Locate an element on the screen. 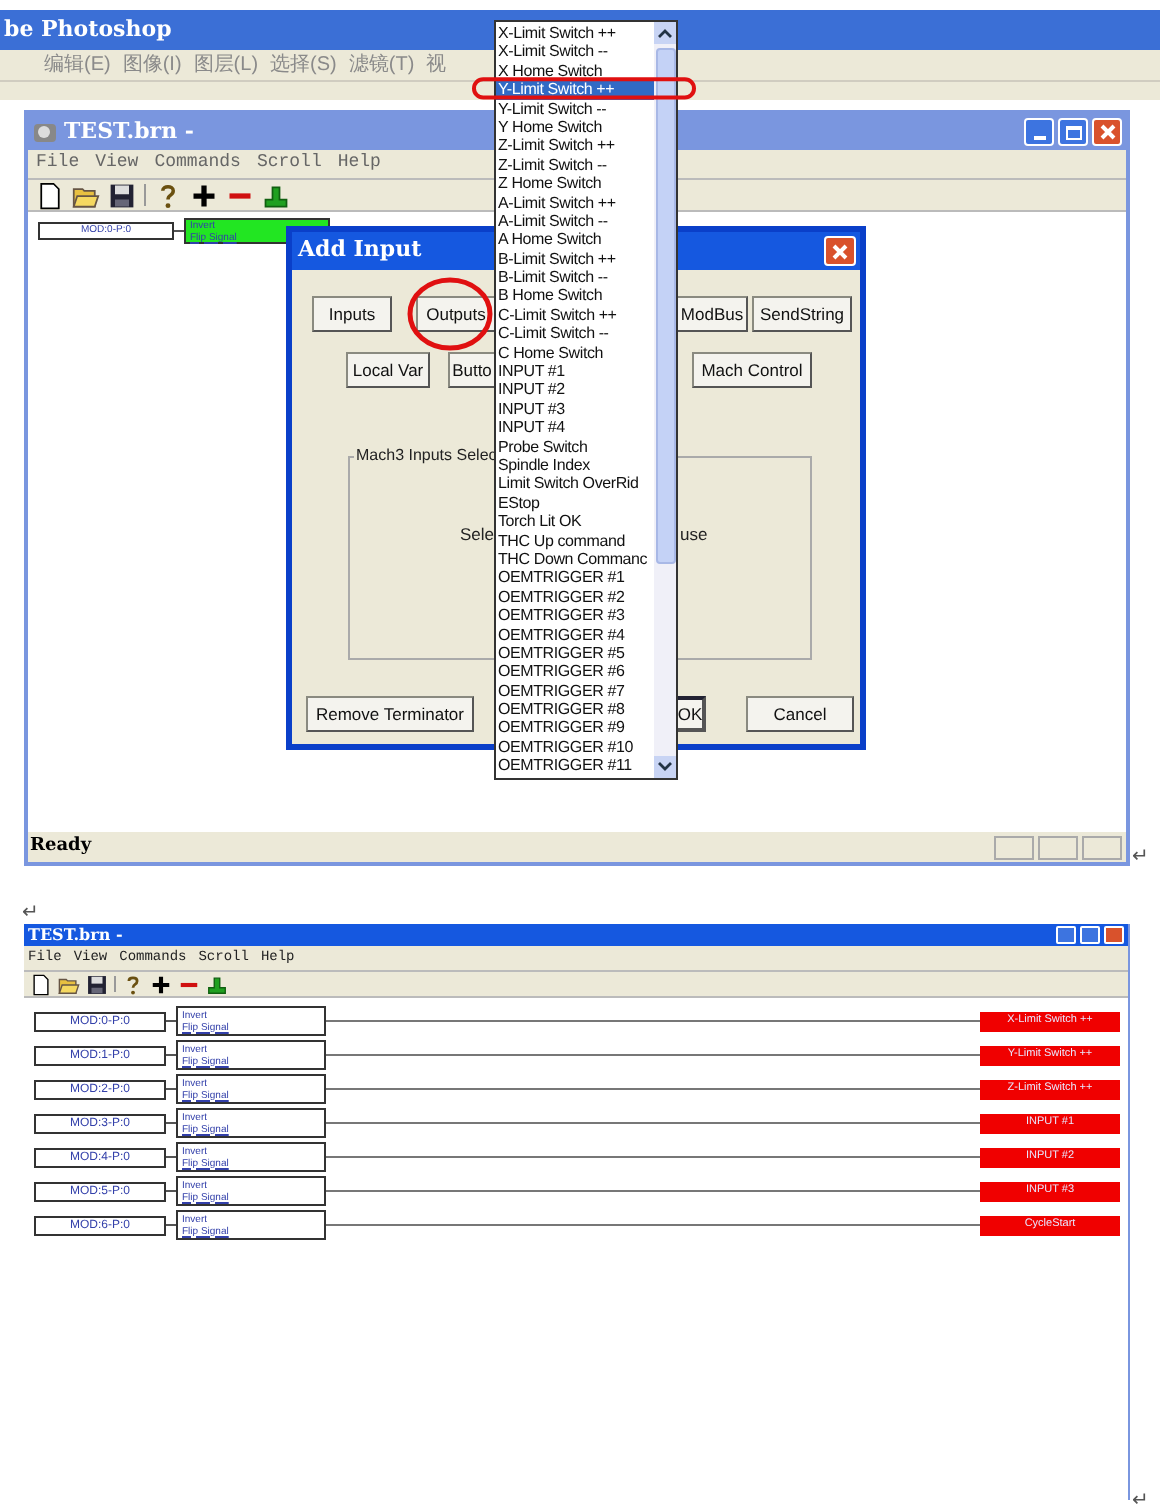 Image resolution: width=1160 pixels, height=1506 pixels. list-item: Probe Switch is located at coordinates (575, 446).